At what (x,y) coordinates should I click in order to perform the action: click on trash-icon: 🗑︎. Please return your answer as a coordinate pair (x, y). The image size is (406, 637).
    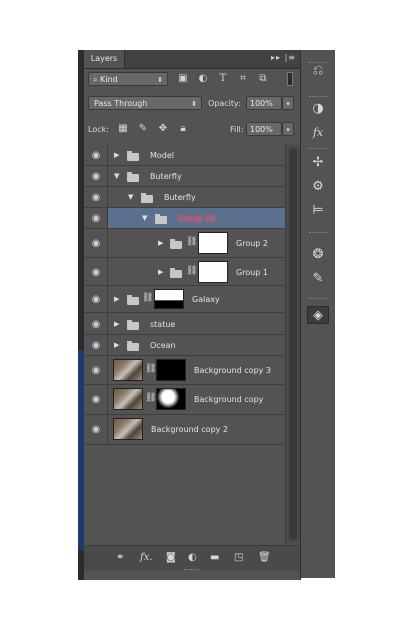
    Looking at the image, I should click on (264, 557).